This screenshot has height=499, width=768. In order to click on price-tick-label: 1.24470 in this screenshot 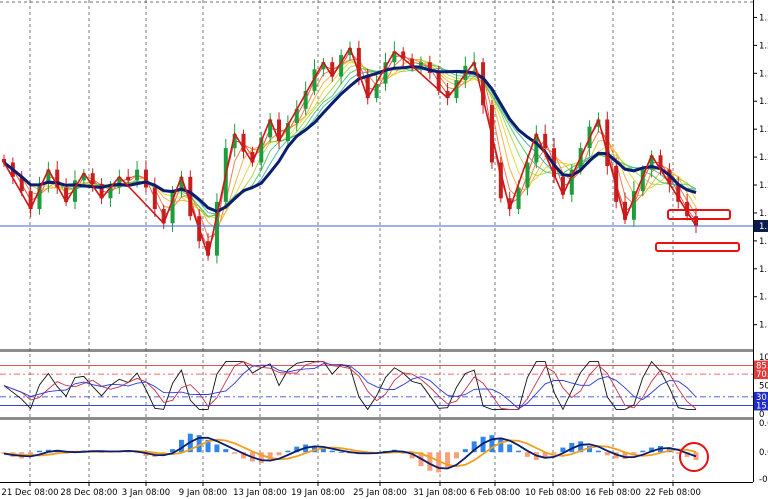, I will do `click(763, 46)`.